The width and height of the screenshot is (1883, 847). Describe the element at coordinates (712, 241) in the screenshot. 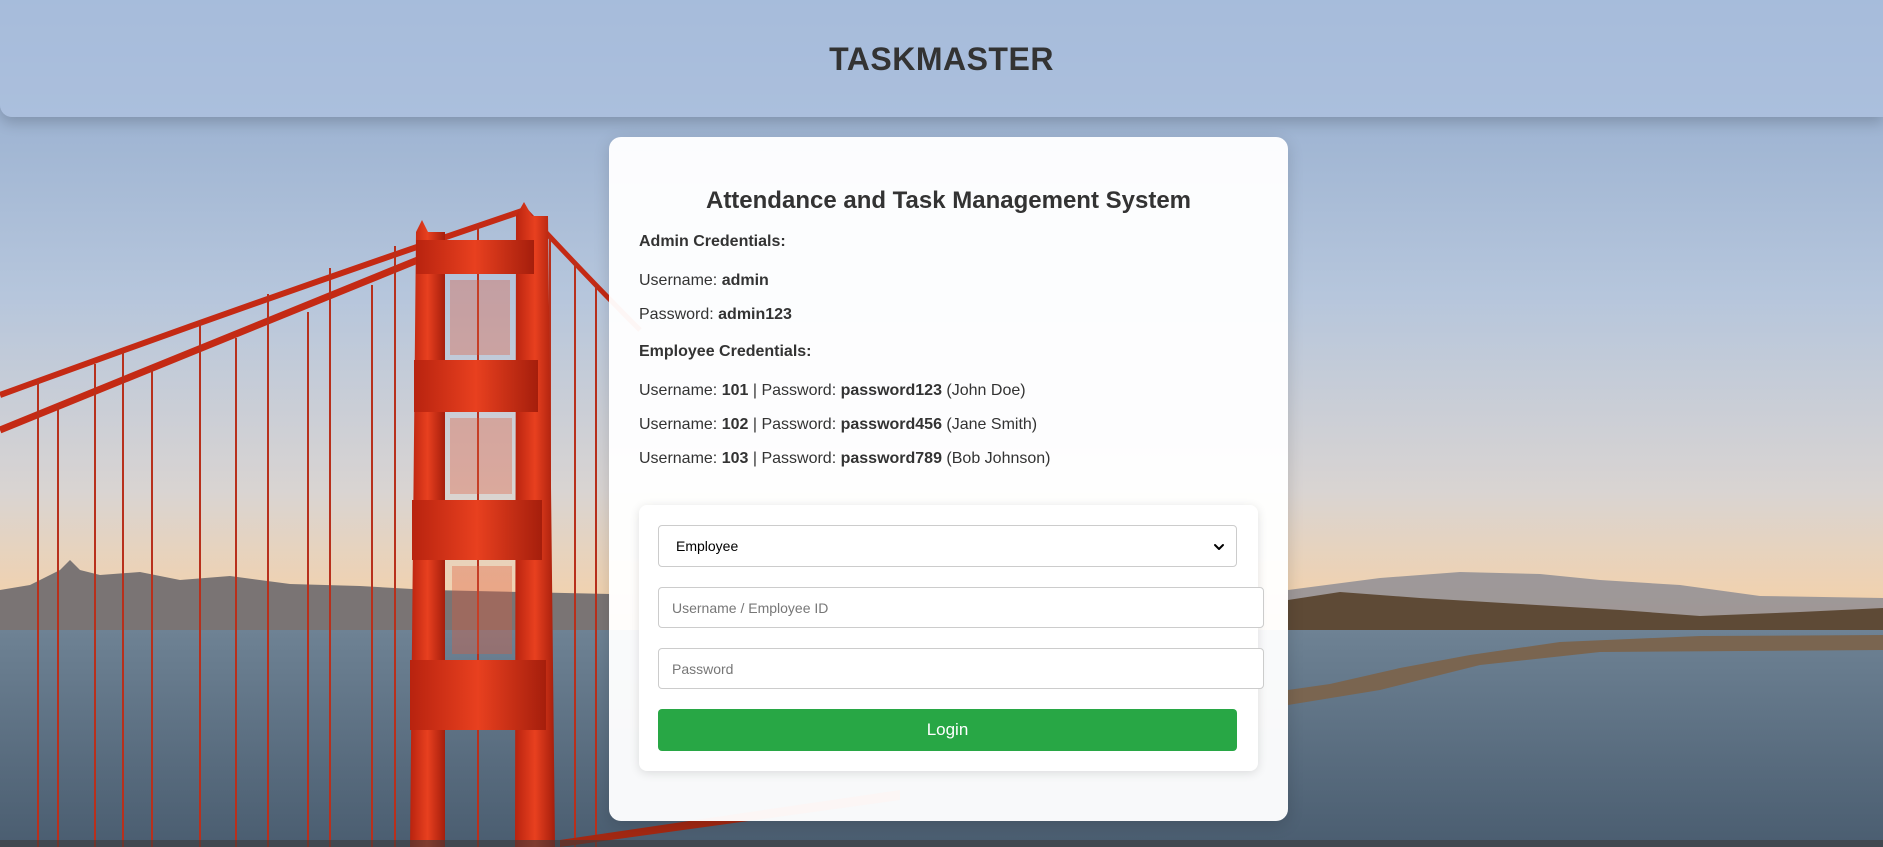

I see `admin-credentials-heading: Admin Credentials:` at that location.